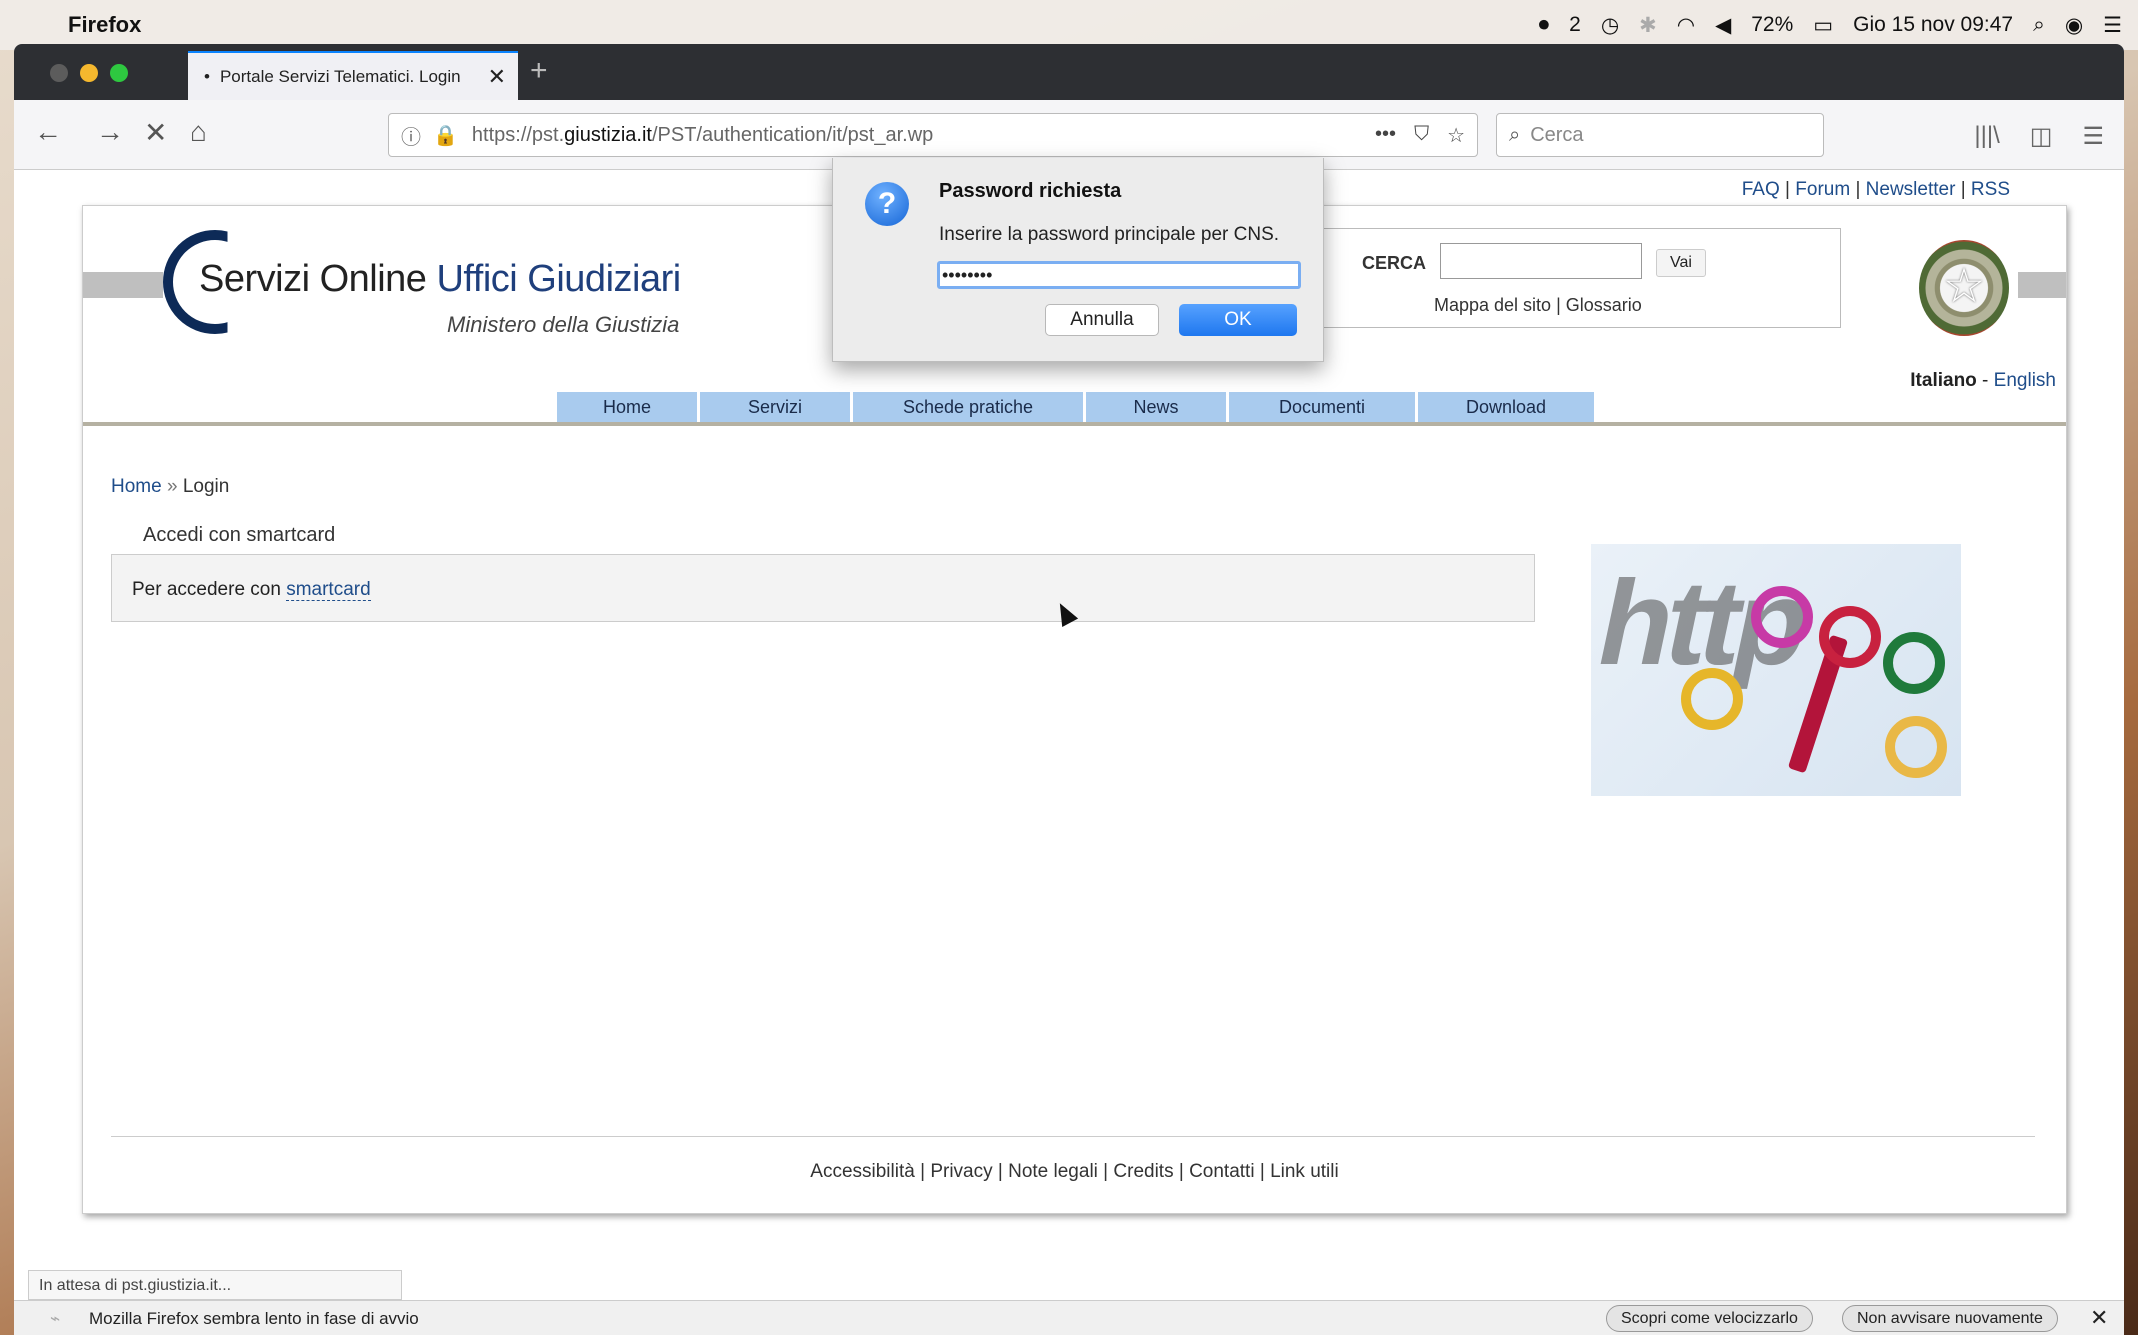 This screenshot has height=1335, width=2138. I want to click on logo-subtitle: Ministero della Giustizia, so click(563, 324).